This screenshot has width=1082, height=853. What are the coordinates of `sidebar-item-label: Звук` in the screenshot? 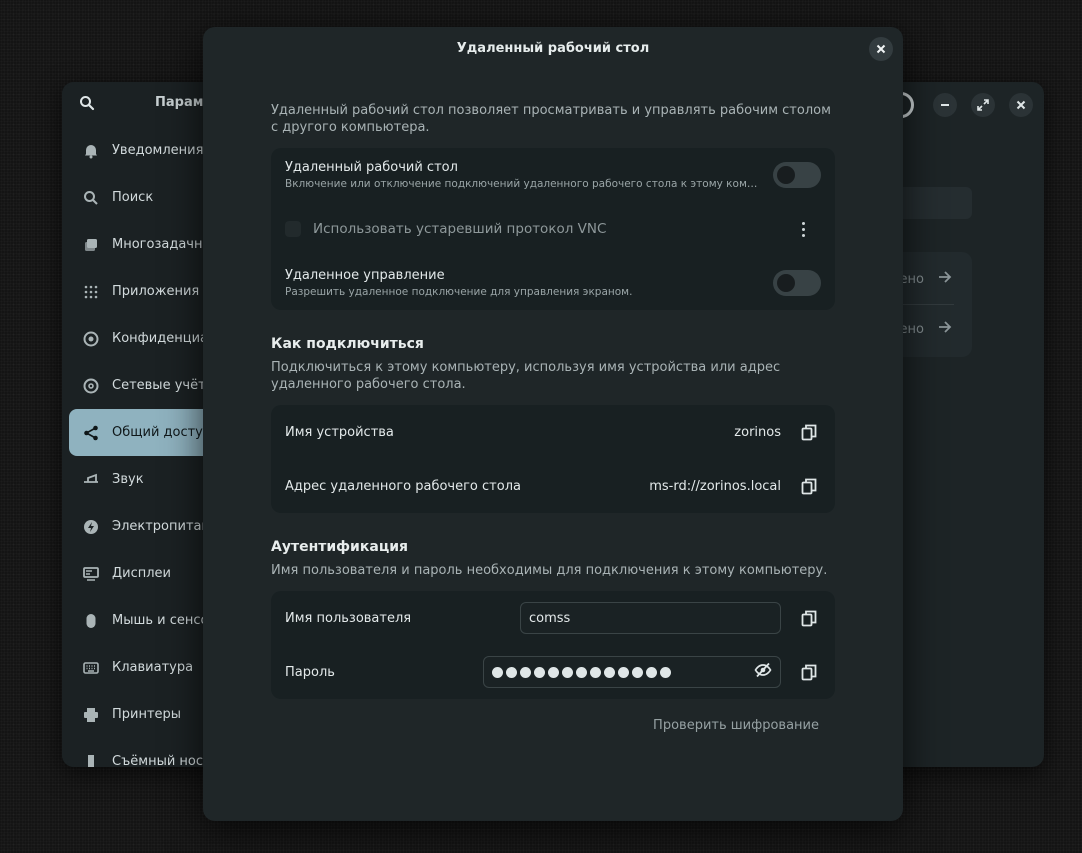 It's located at (128, 479).